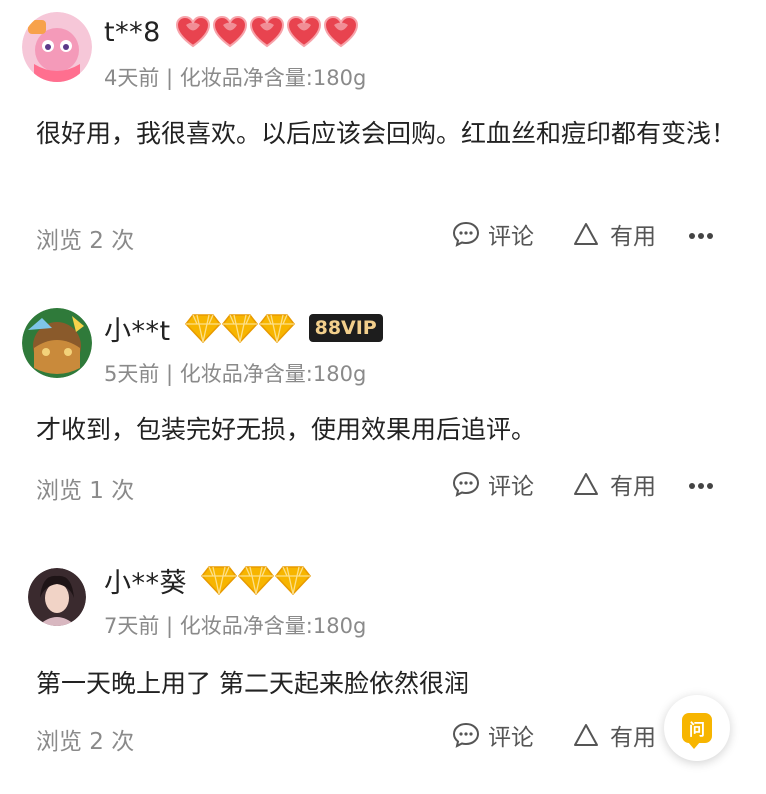  I want to click on user-info-row: 小**t 88VIP, so click(243, 328).